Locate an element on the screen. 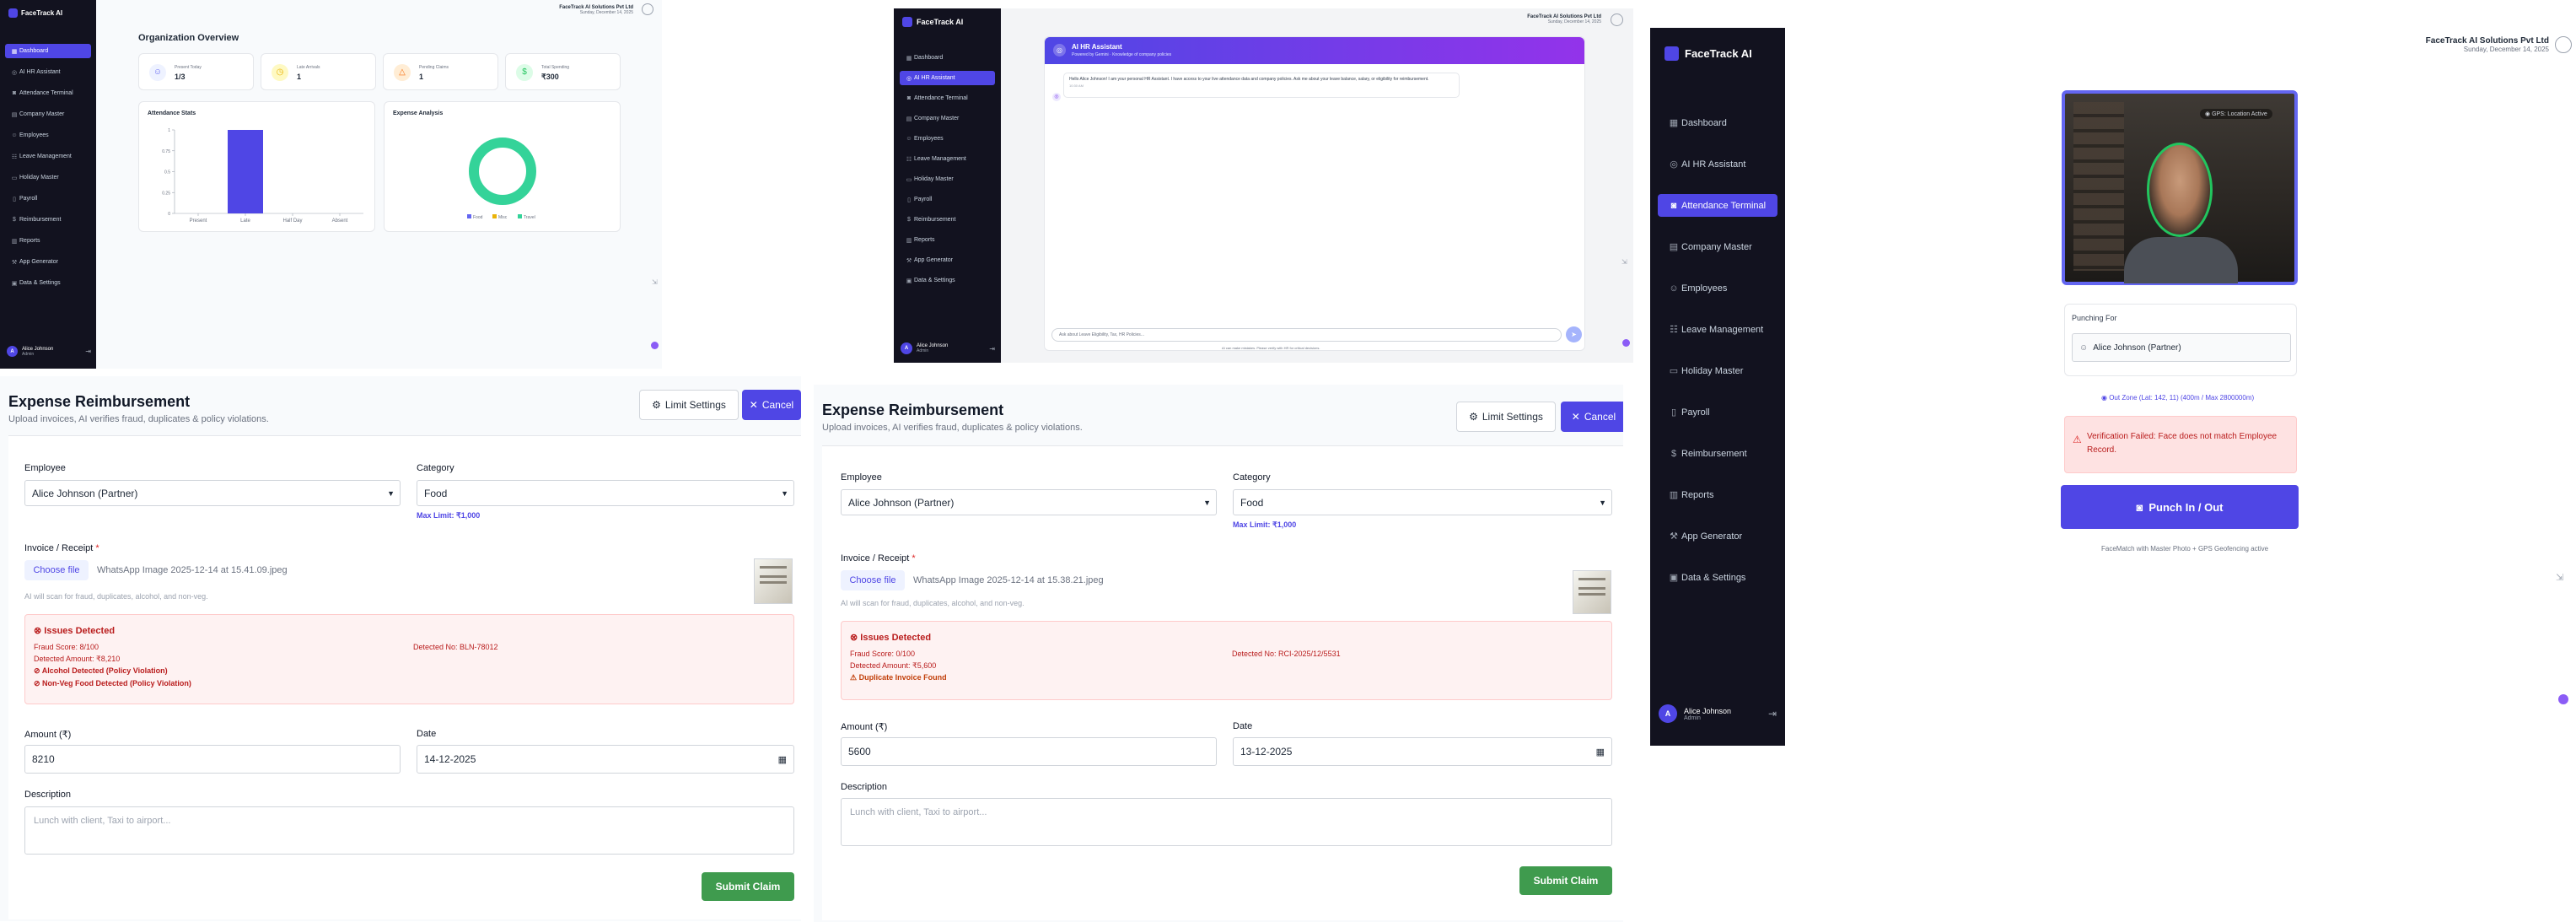 The image size is (2576, 922). amount-input: 5600 is located at coordinates (1029, 751).